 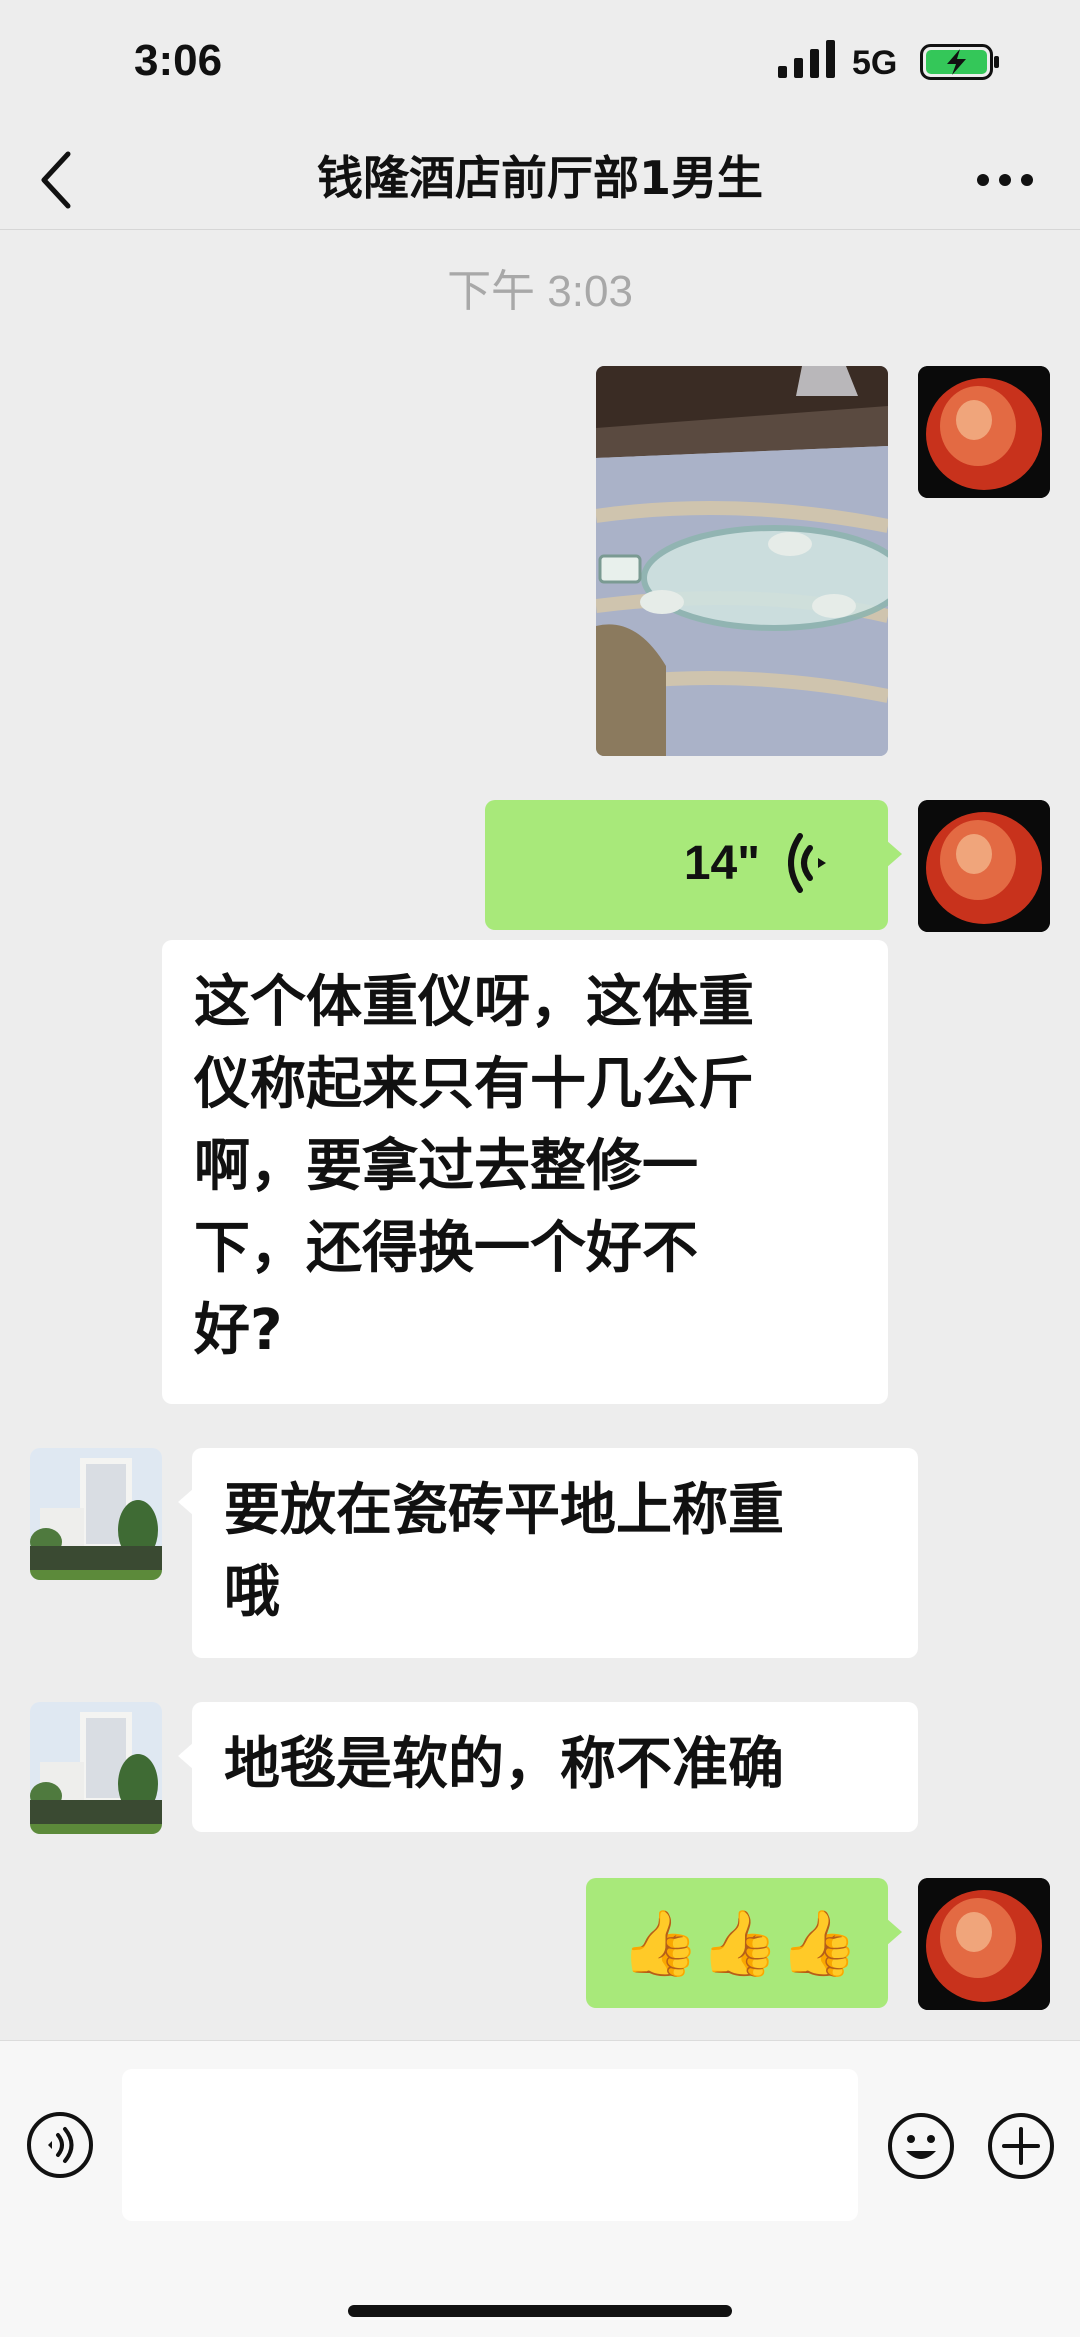 I want to click on chevron-left-icon, so click(x=58, y=180).